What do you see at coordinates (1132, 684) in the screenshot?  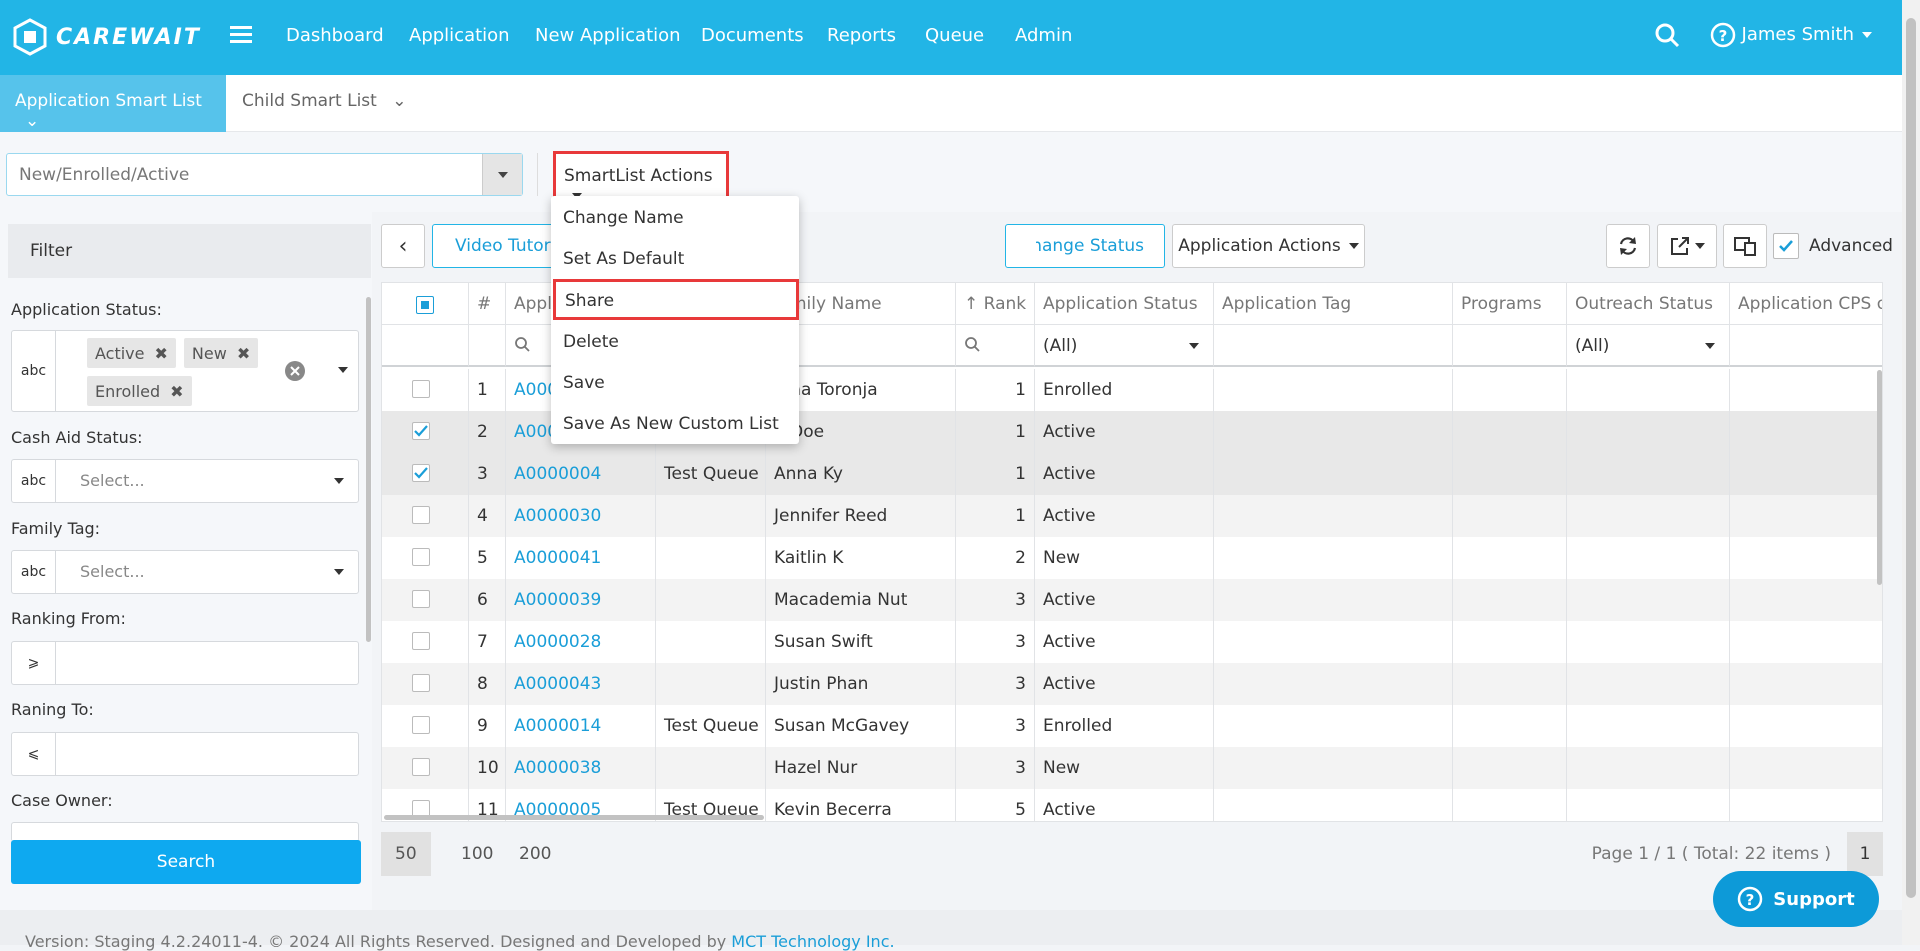 I see `table-row: 8 A0000043 Justin Phan 3 Active` at bounding box center [1132, 684].